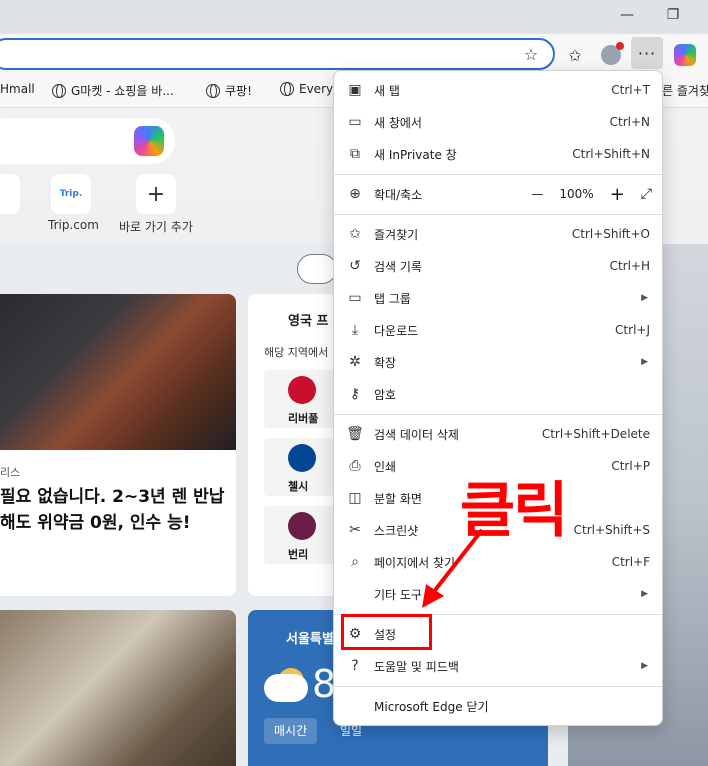  What do you see at coordinates (498, 298) in the screenshot?
I see `menu-item-tab-groups: ▭ 탭 그룹 ▶` at bounding box center [498, 298].